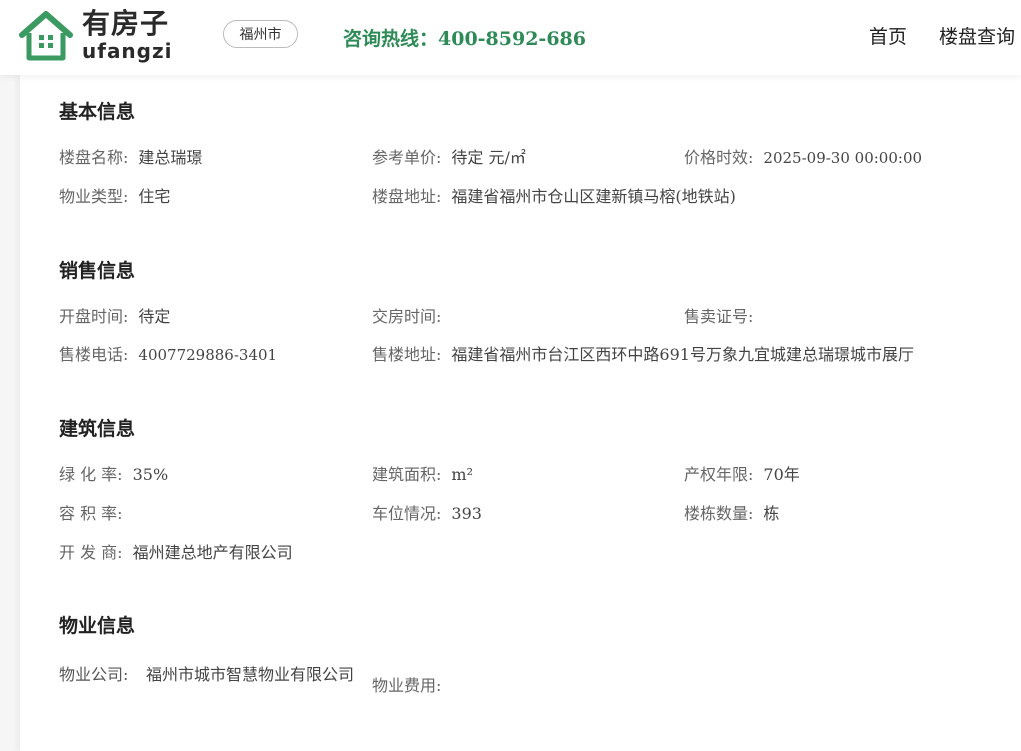 This screenshot has width=1021, height=751. I want to click on field-floor-area: 建筑面积: m², so click(422, 475).